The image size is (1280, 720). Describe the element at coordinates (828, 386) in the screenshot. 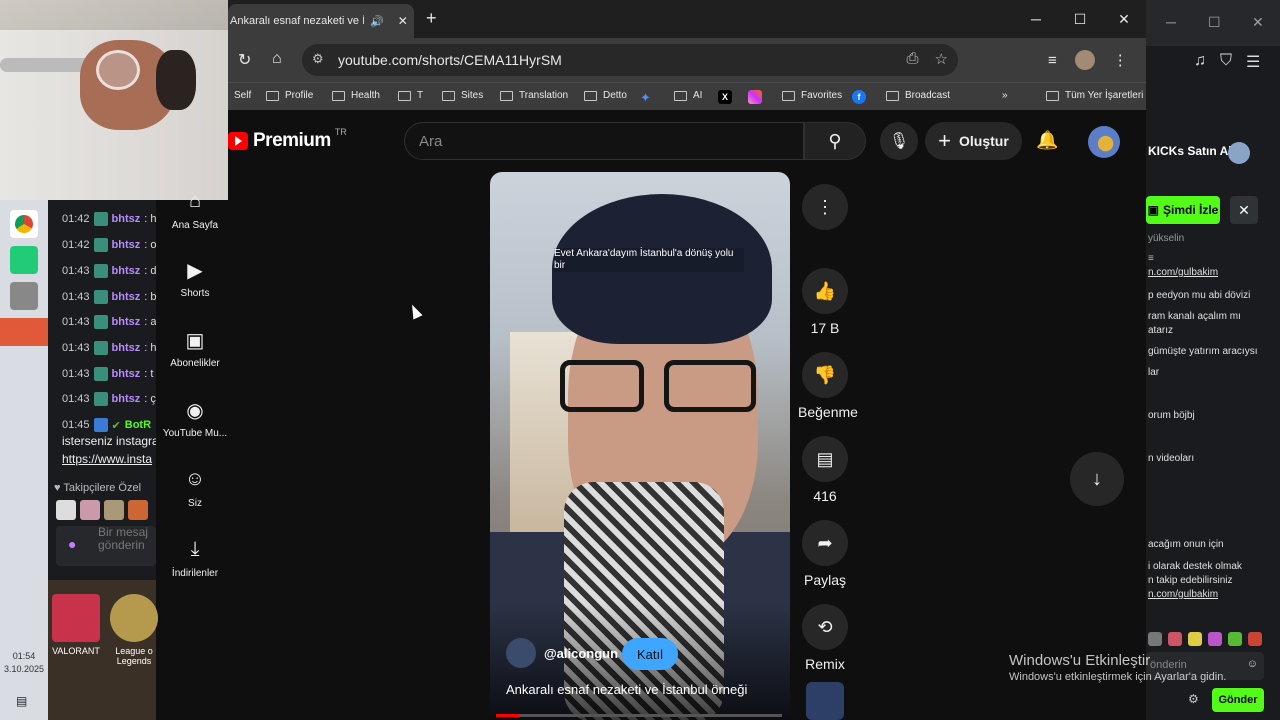

I see `dislike-button: 👎 Beğenme` at that location.